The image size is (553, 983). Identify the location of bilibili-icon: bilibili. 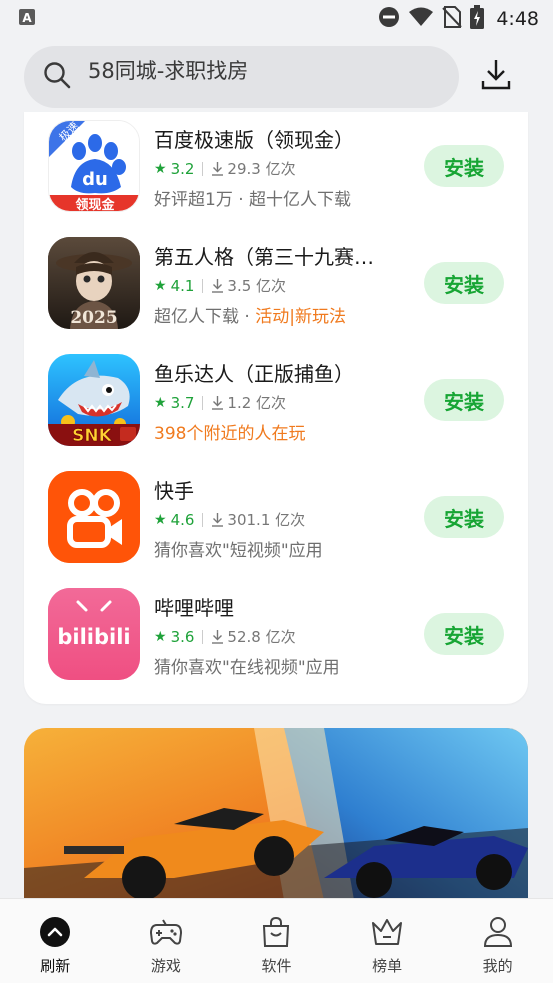
(94, 634).